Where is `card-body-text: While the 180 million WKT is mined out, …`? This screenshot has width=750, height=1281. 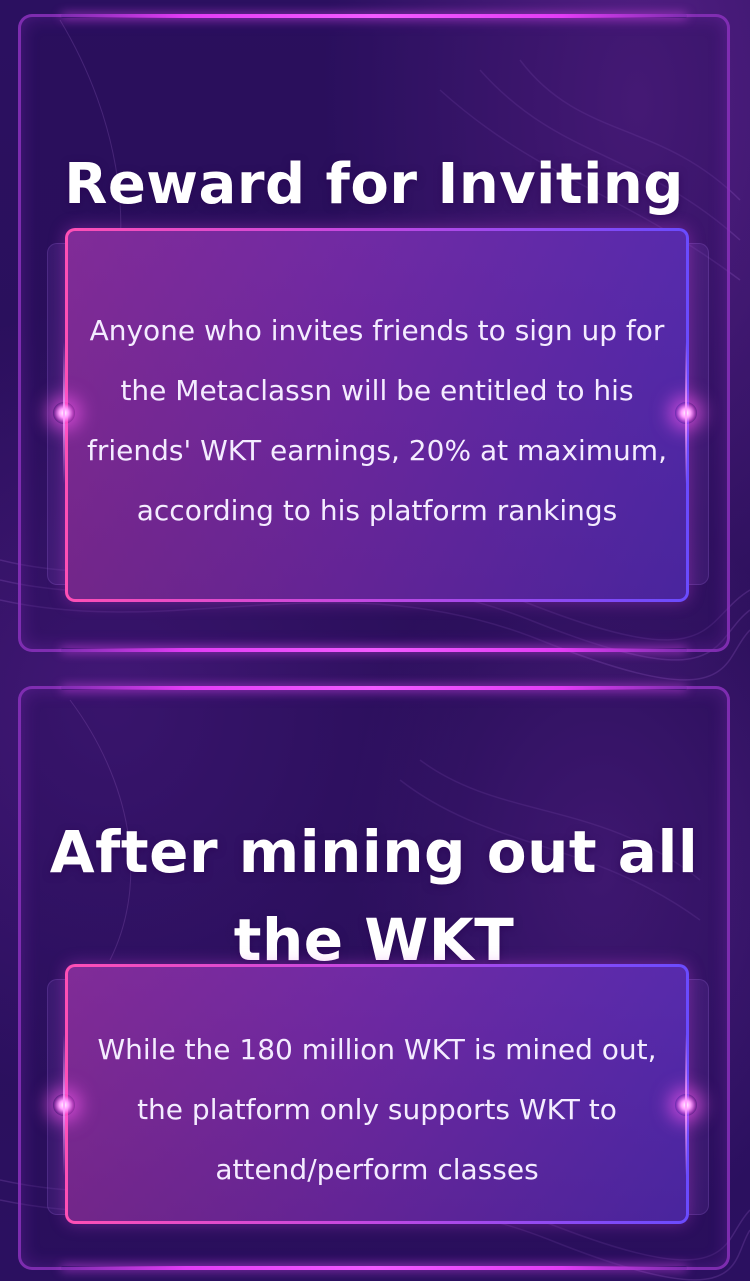
card-body-text: While the 180 million WKT is mined out, … is located at coordinates (377, 1109).